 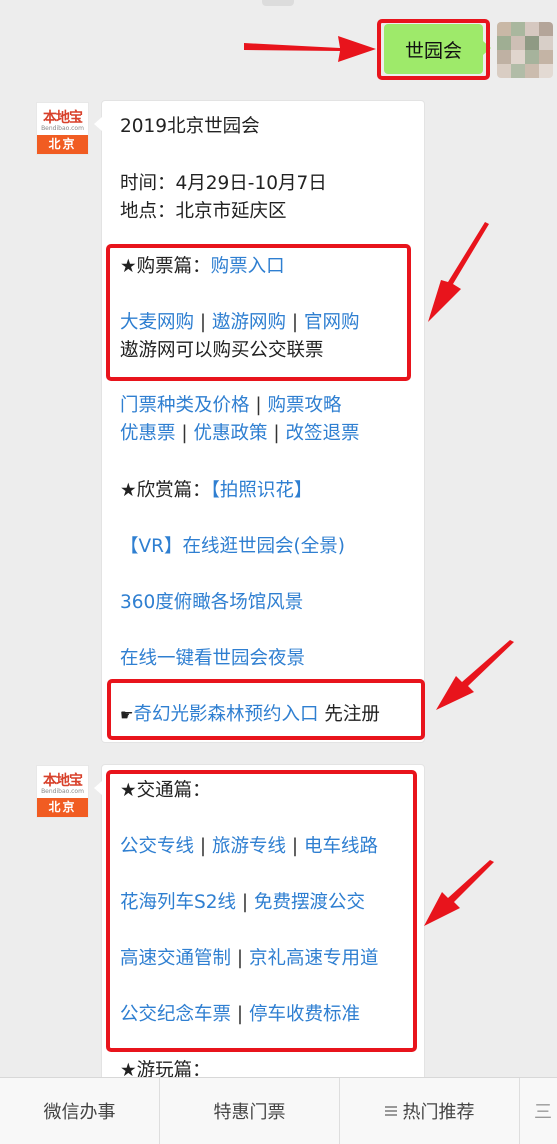 What do you see at coordinates (157, 322) in the screenshot?
I see `damai-link: 大麦网购` at bounding box center [157, 322].